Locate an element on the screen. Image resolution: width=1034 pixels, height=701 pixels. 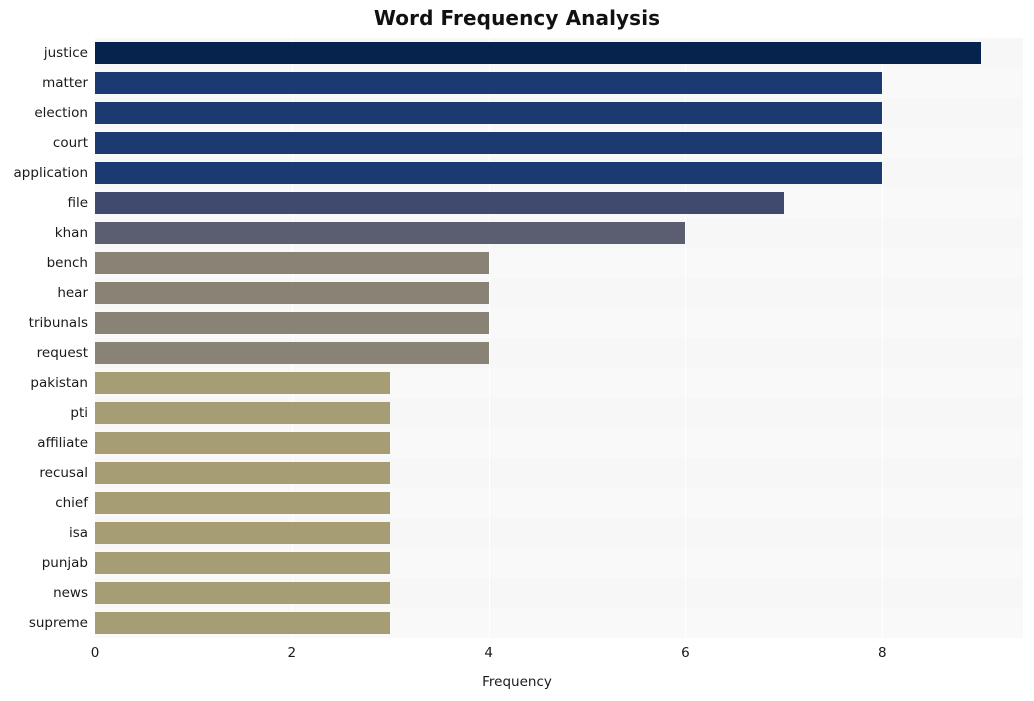
y-tick-label-khan: khan is located at coordinates (71, 233).